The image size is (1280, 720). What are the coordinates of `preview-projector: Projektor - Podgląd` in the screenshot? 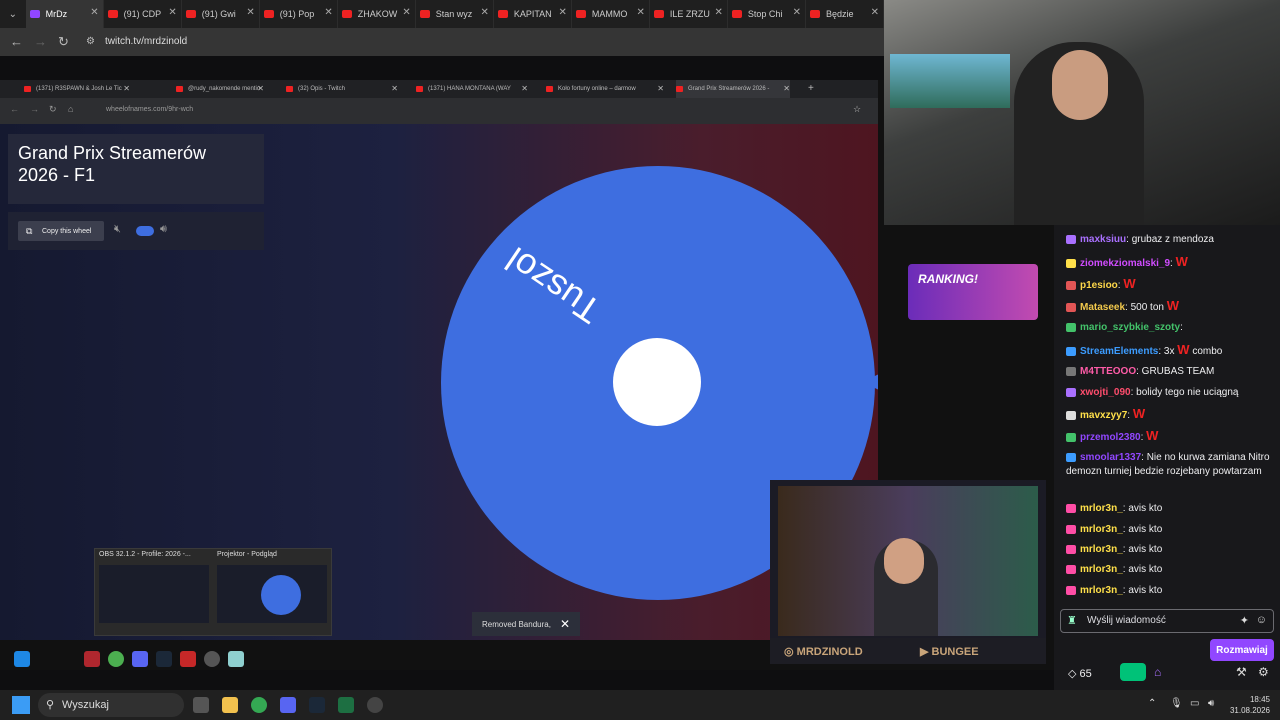 It's located at (273, 587).